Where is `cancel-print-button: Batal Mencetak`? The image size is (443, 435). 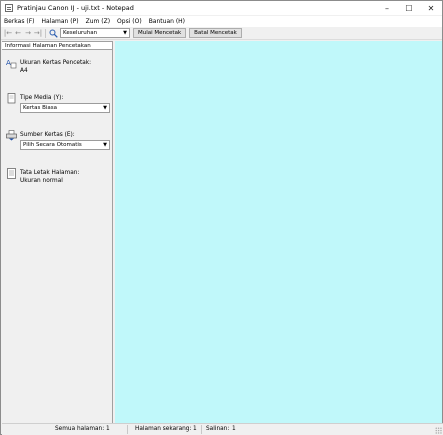
cancel-print-button: Batal Mencetak is located at coordinates (215, 33).